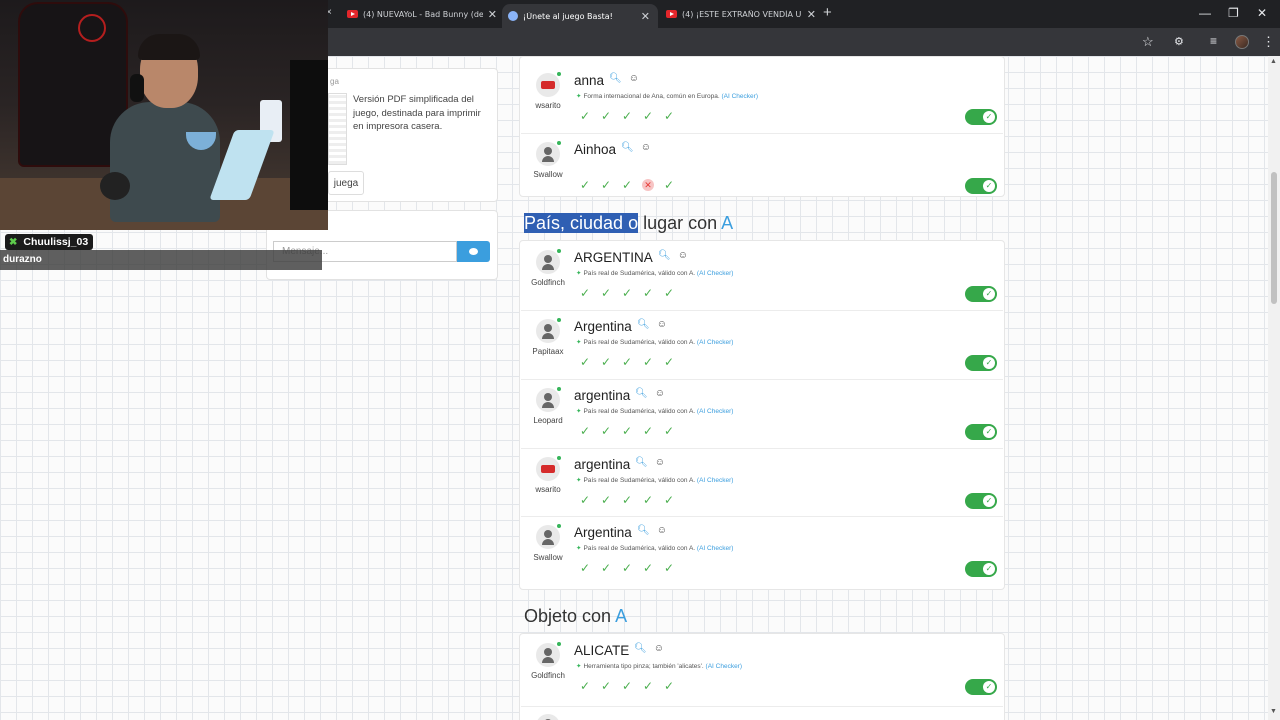  What do you see at coordinates (1262, 13) in the screenshot?
I see `close-window-button: ✕` at bounding box center [1262, 13].